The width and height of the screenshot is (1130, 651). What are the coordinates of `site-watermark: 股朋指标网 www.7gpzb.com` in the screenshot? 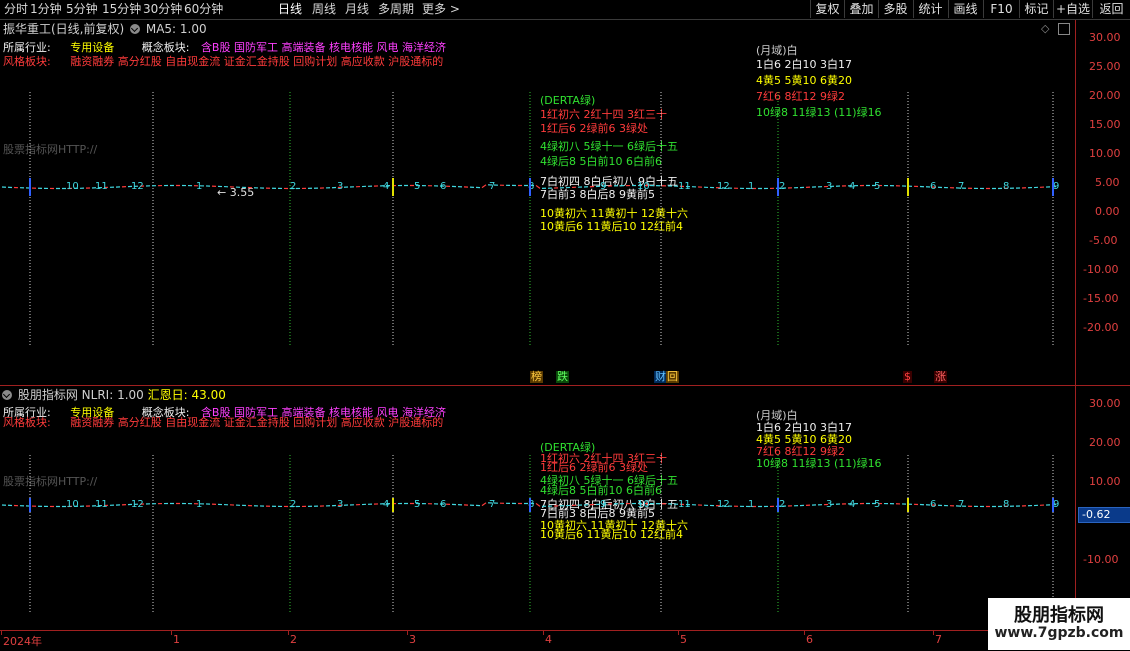 It's located at (1059, 624).